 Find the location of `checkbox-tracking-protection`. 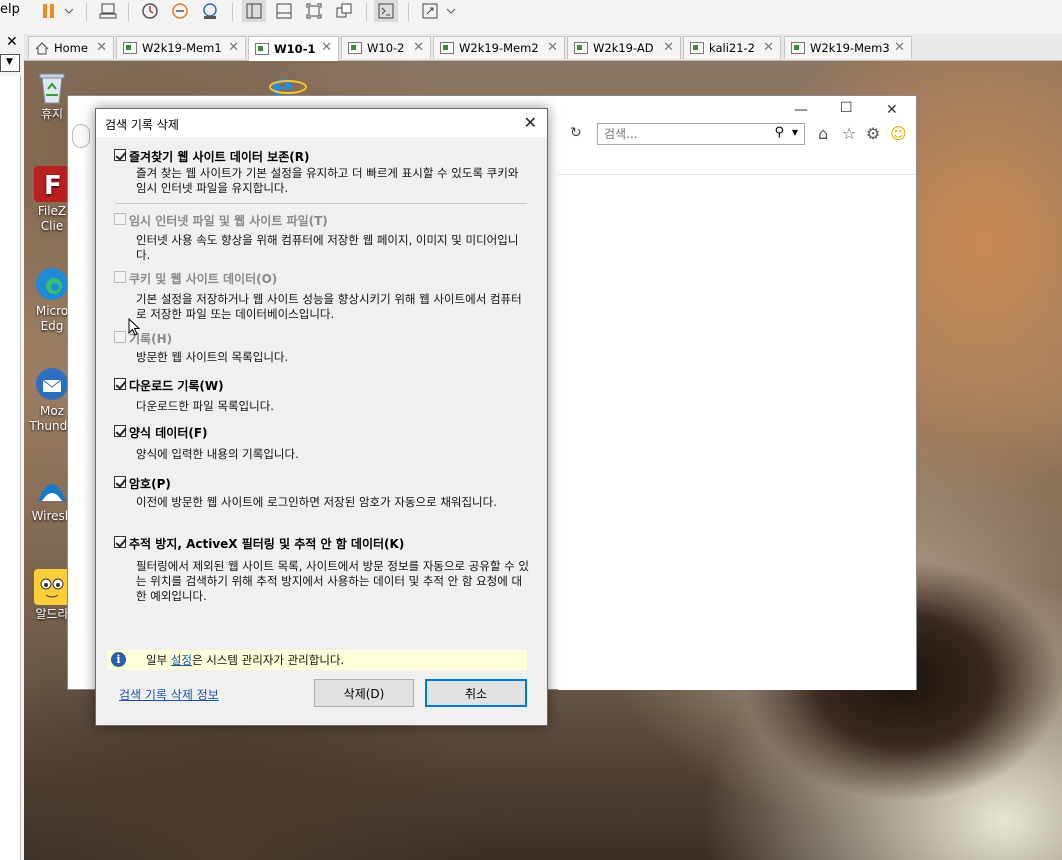

checkbox-tracking-protection is located at coordinates (120, 542).